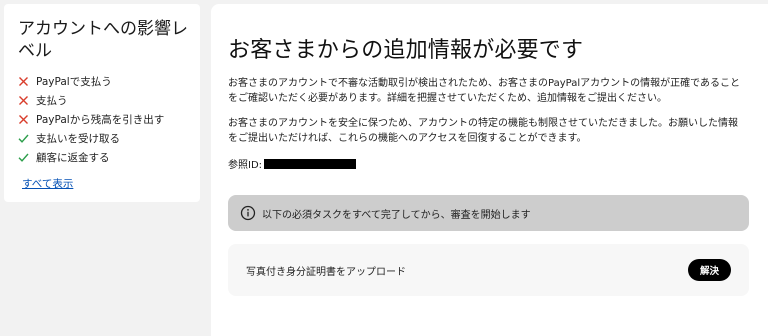  I want to click on impact-item-pay-with-paypal: PayPalで支払う, so click(109, 81).